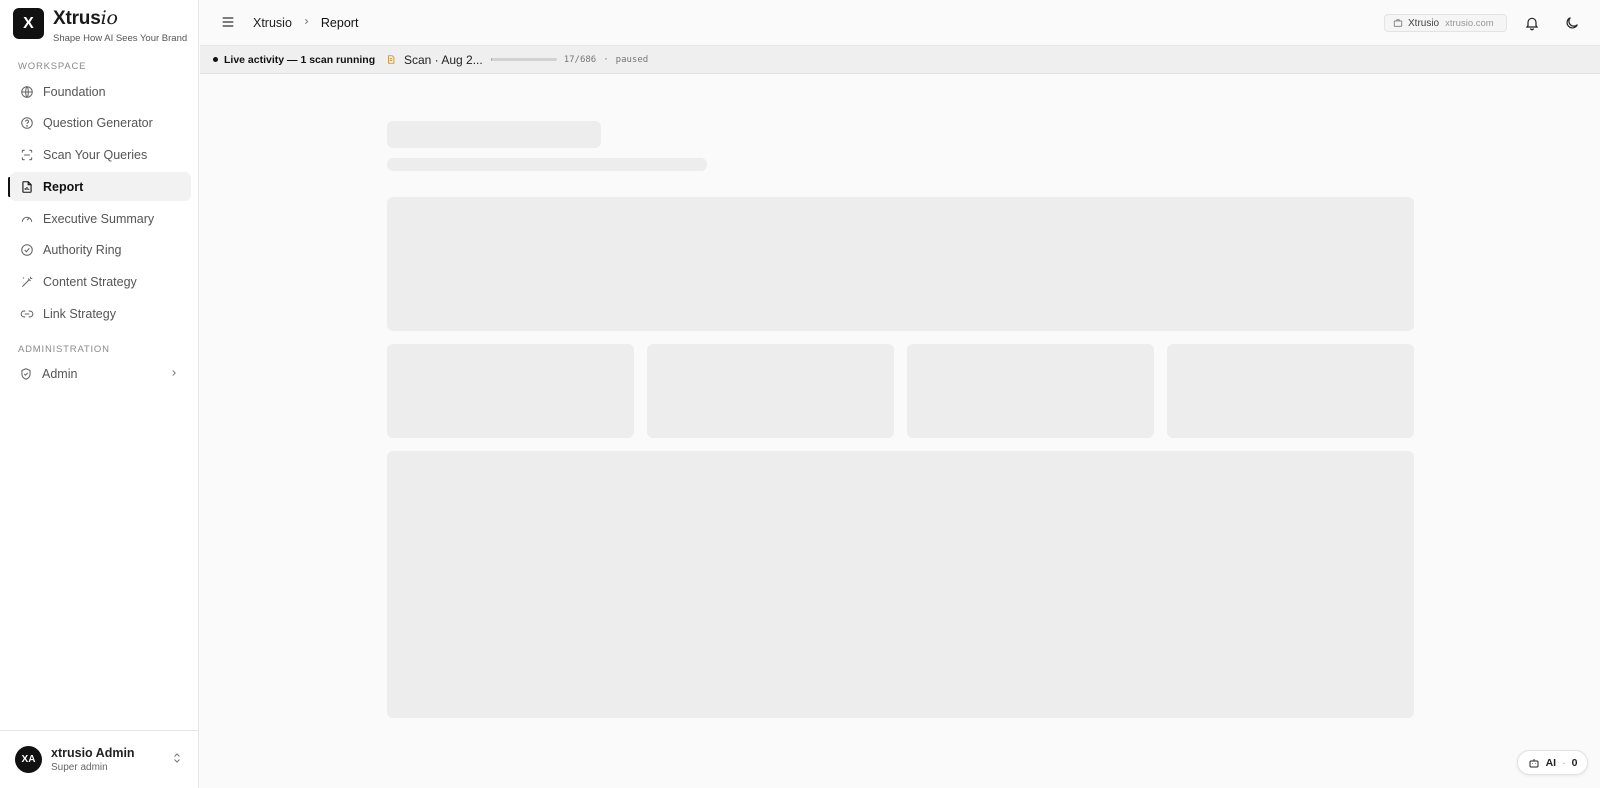  Describe the element at coordinates (272, 23) in the screenshot. I see `breadcrumb-item-home: Xtrusio` at that location.